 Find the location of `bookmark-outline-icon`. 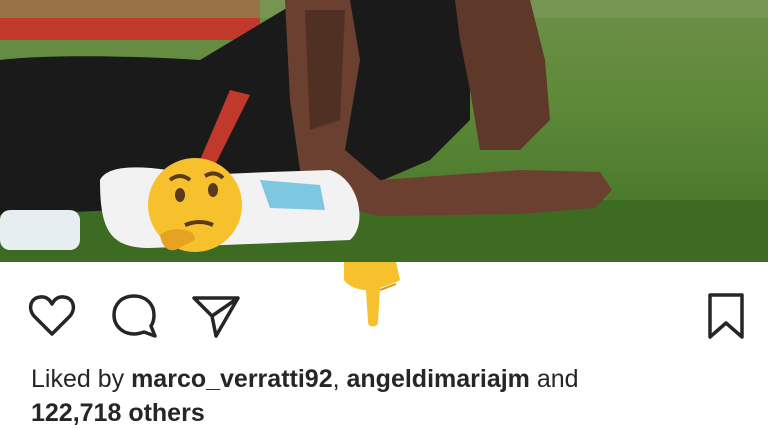

bookmark-outline-icon is located at coordinates (726, 316).